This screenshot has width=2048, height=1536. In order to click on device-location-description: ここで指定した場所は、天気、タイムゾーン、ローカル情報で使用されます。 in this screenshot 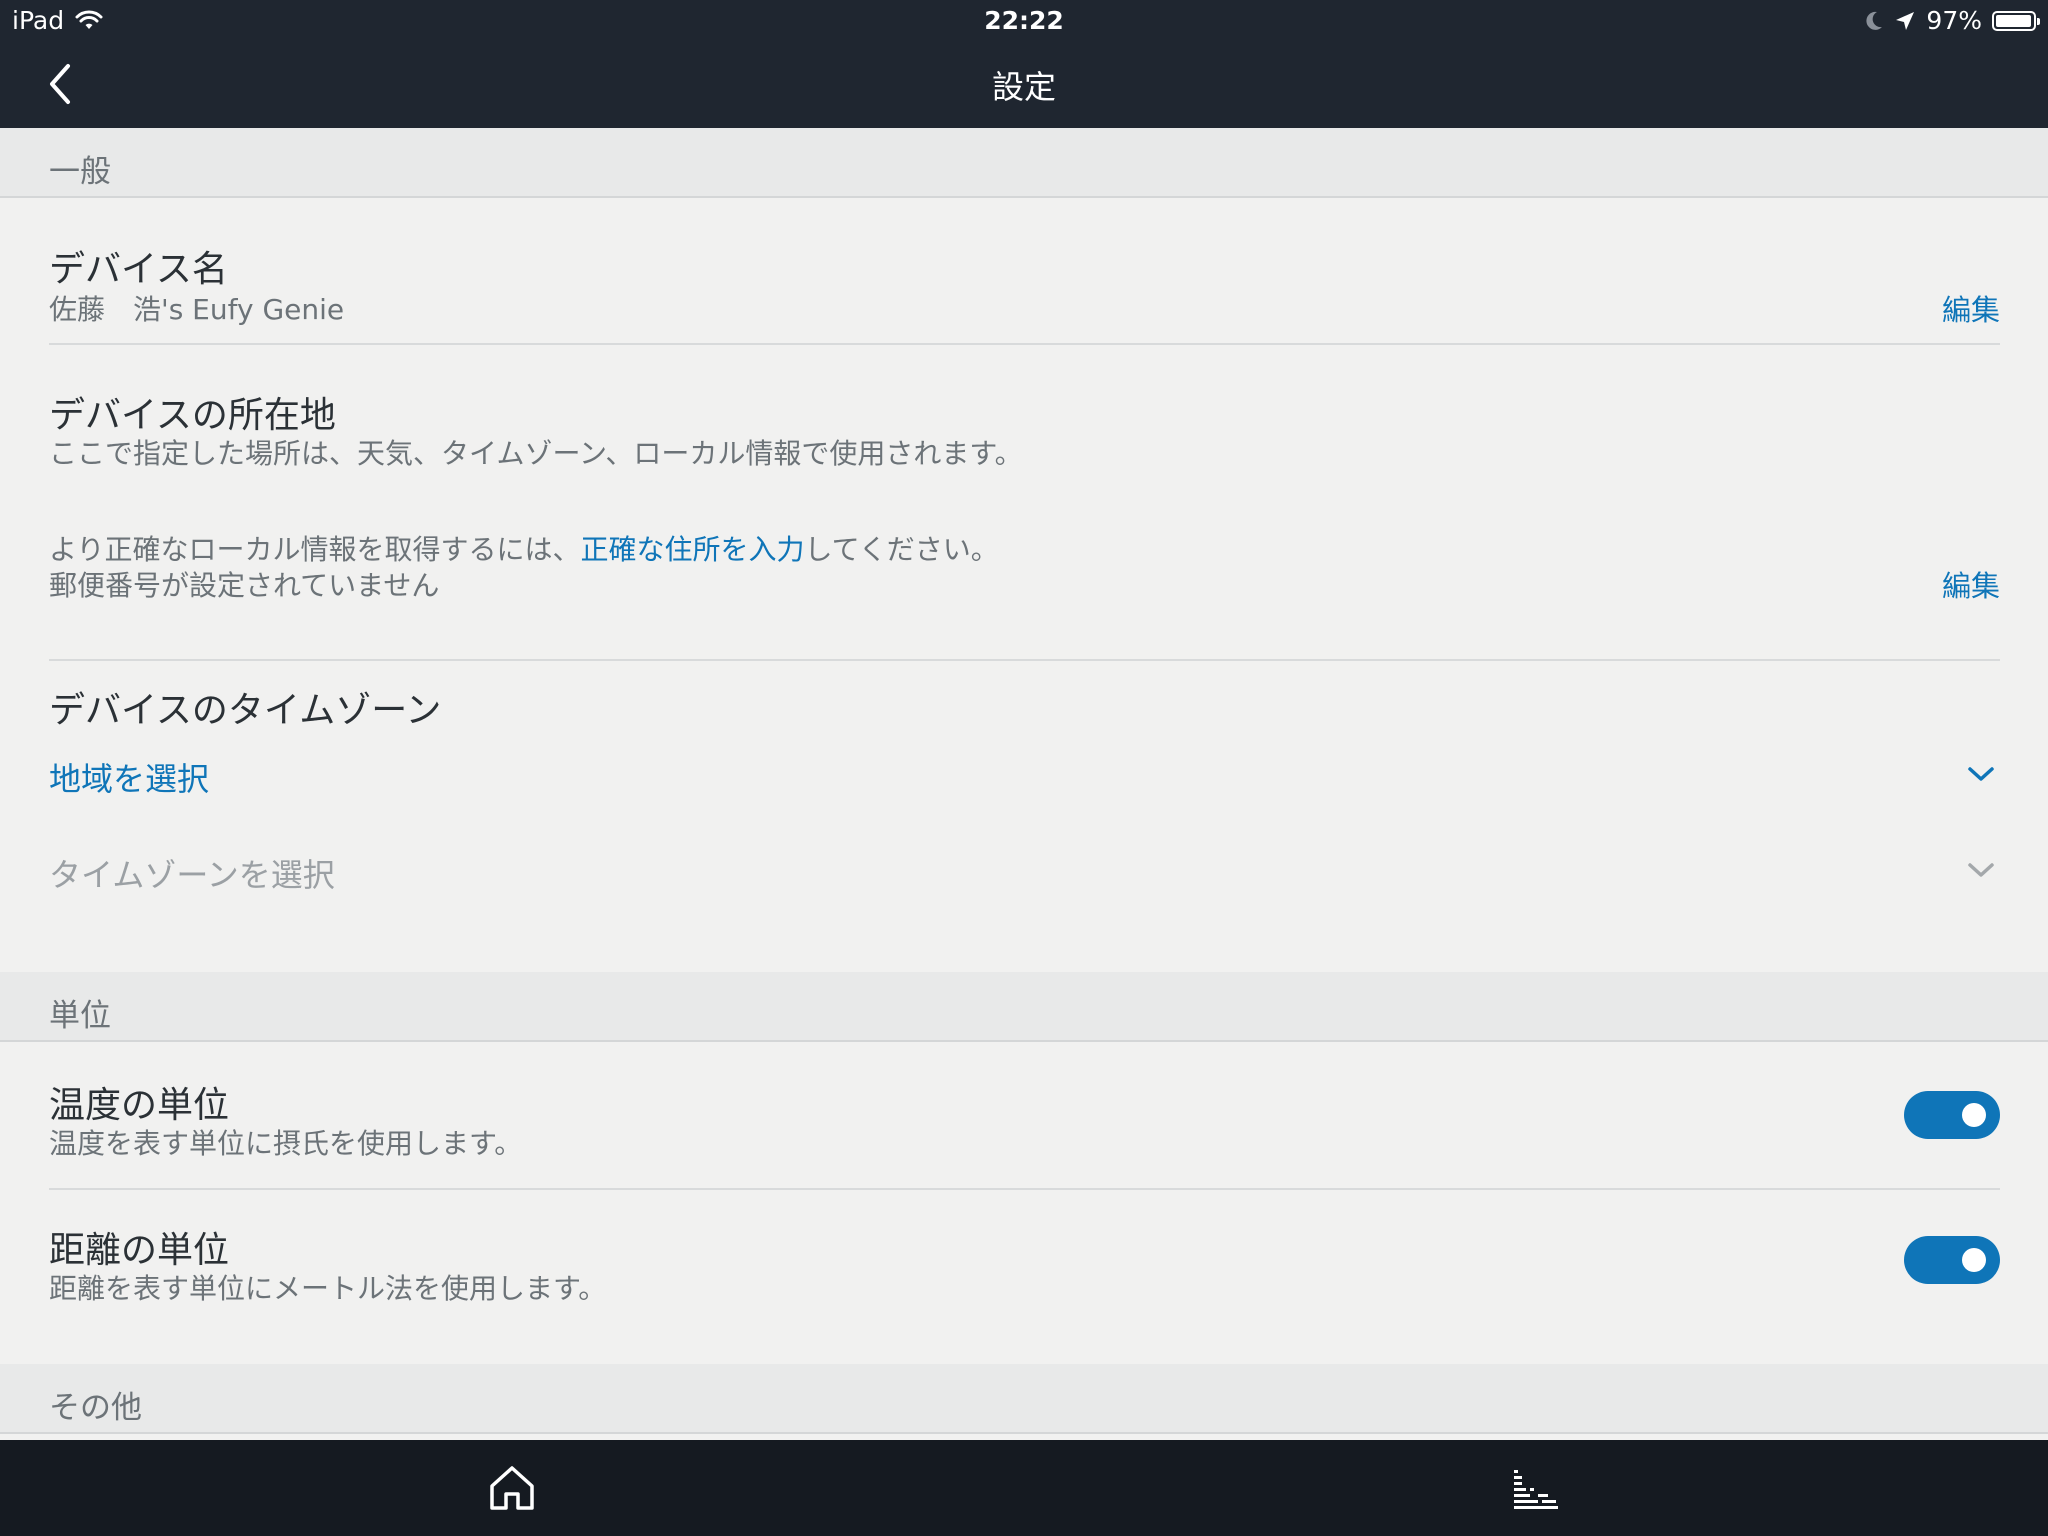, I will do `click(536, 453)`.